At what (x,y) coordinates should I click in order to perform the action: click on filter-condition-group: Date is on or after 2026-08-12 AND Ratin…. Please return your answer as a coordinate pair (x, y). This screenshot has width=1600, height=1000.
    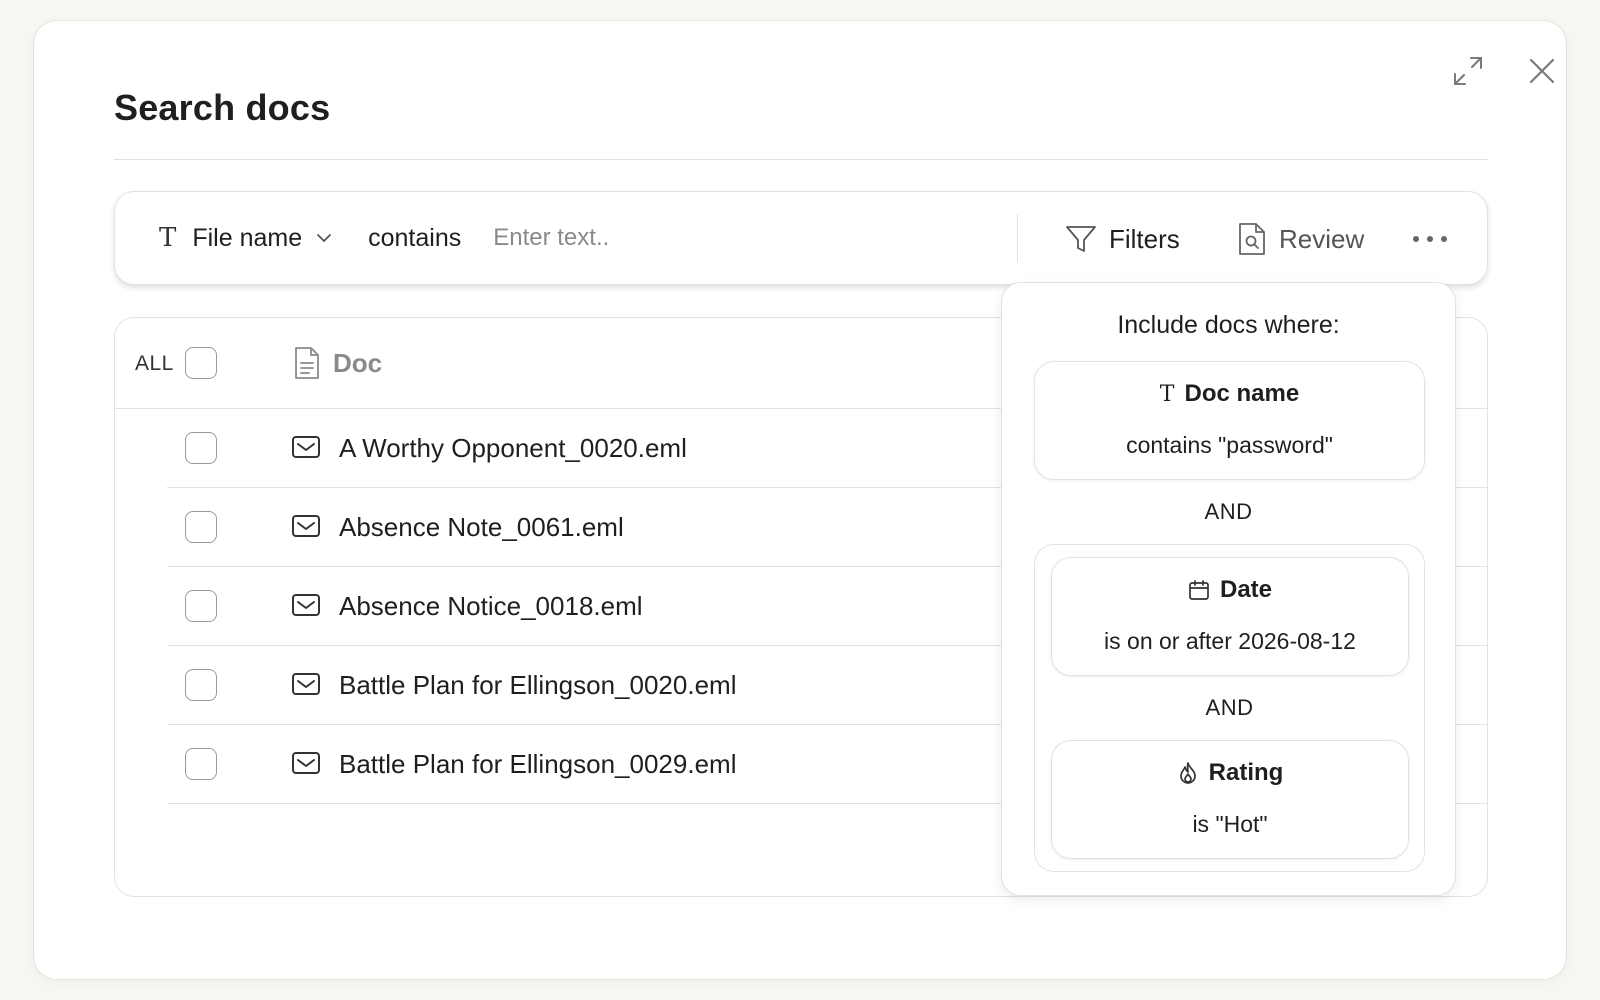
    Looking at the image, I should click on (1229, 708).